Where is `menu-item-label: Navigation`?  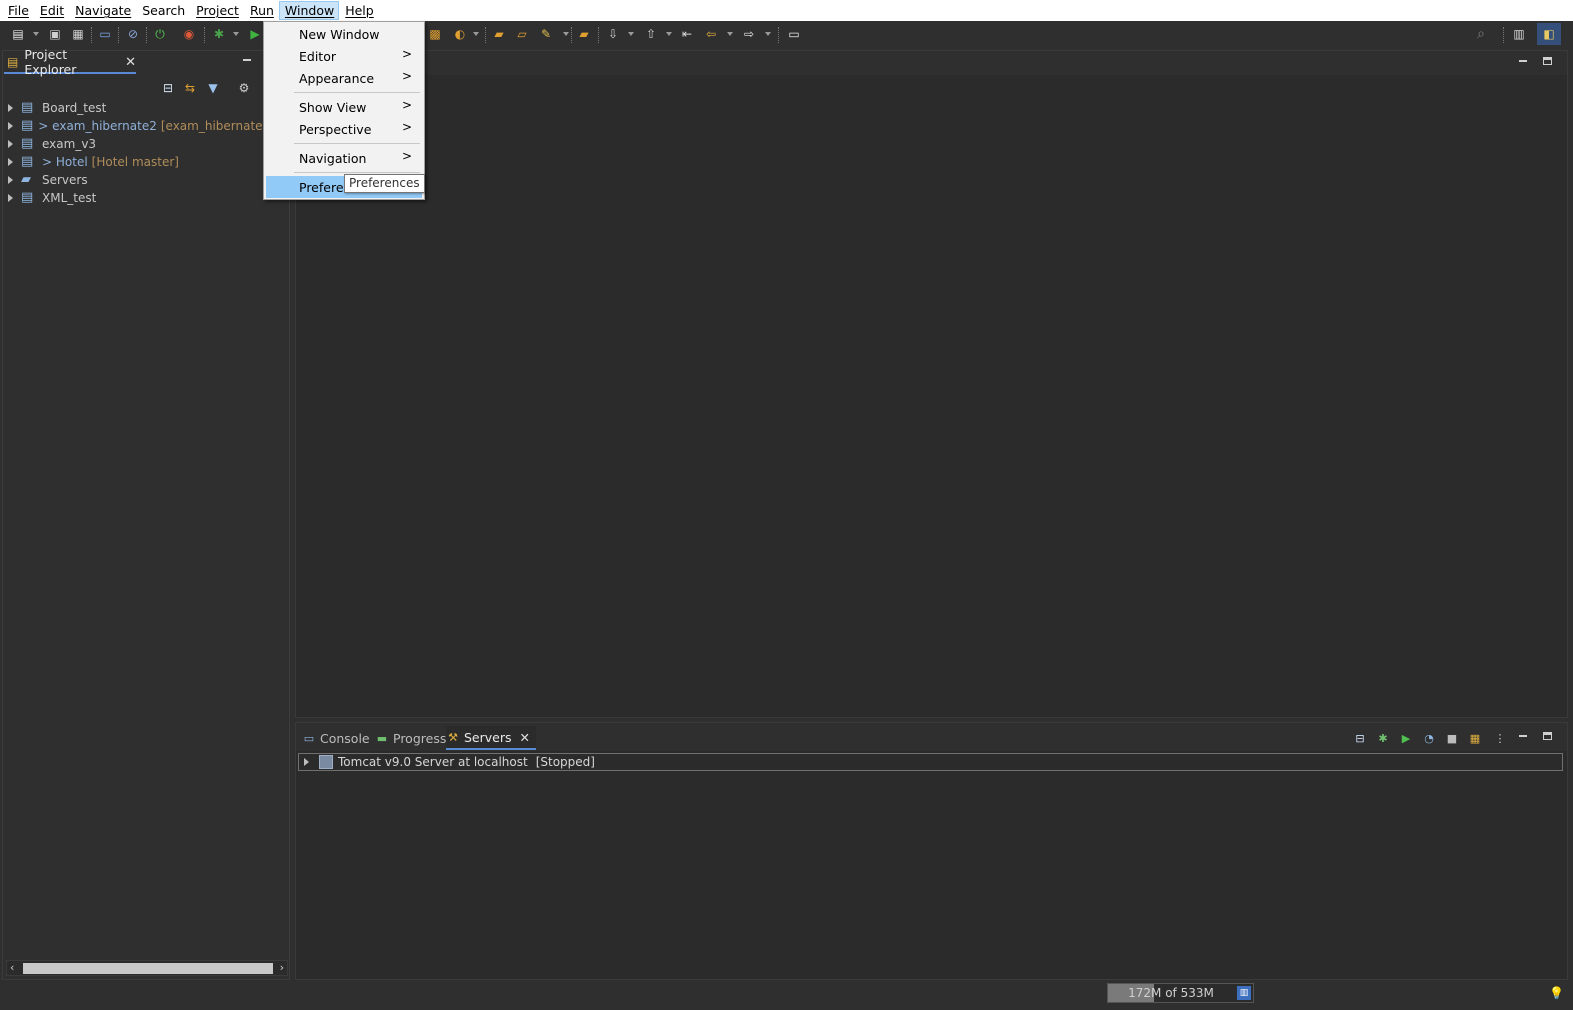
menu-item-label: Navigation is located at coordinates (333, 158).